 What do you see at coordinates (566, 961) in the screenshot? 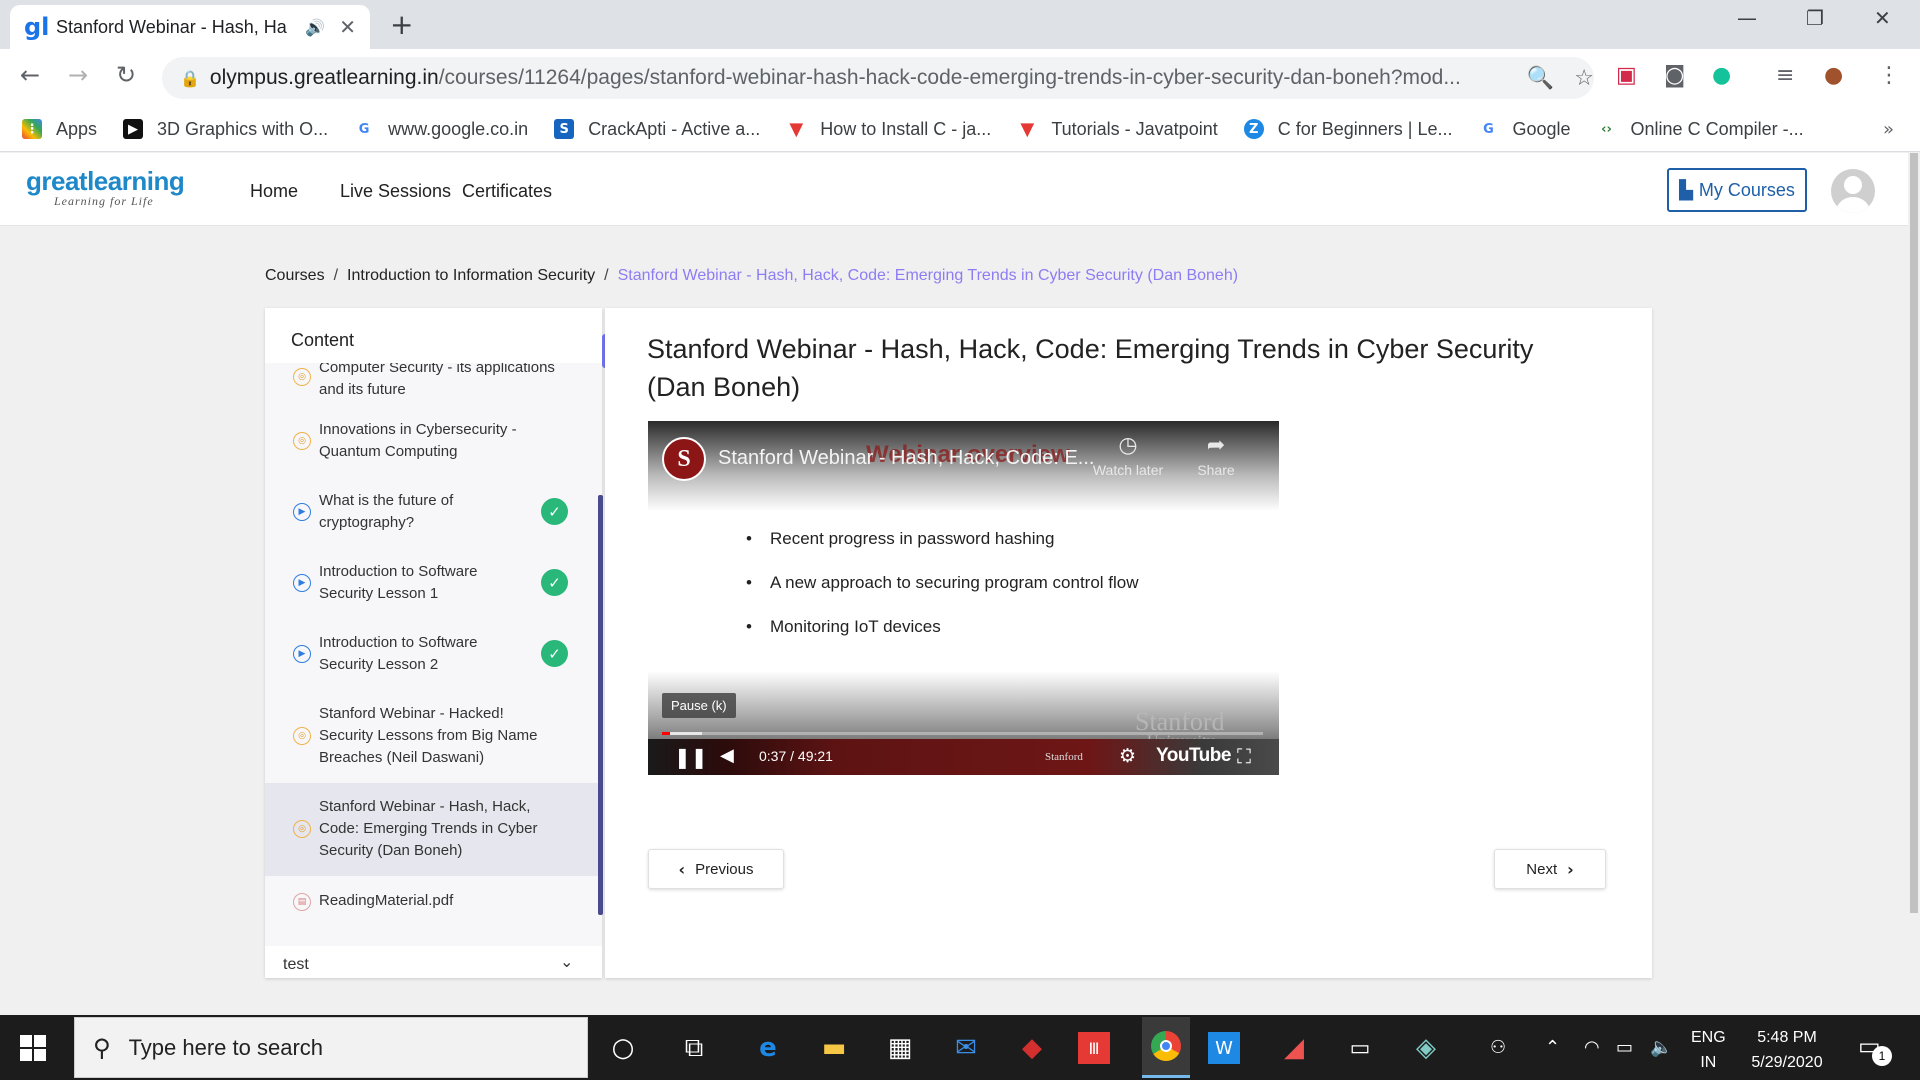
I see `chevron-down-icon: ⌄` at bounding box center [566, 961].